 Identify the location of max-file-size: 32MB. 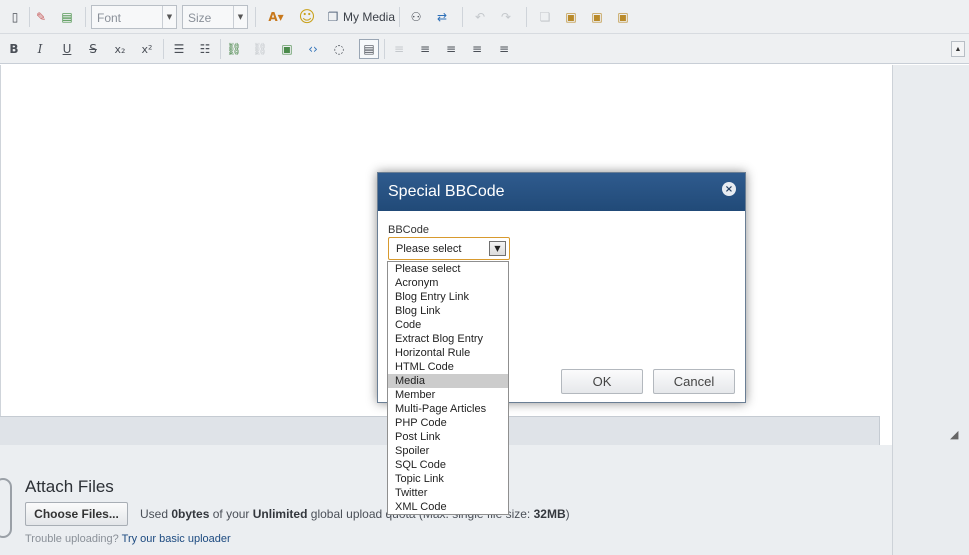
(549, 514).